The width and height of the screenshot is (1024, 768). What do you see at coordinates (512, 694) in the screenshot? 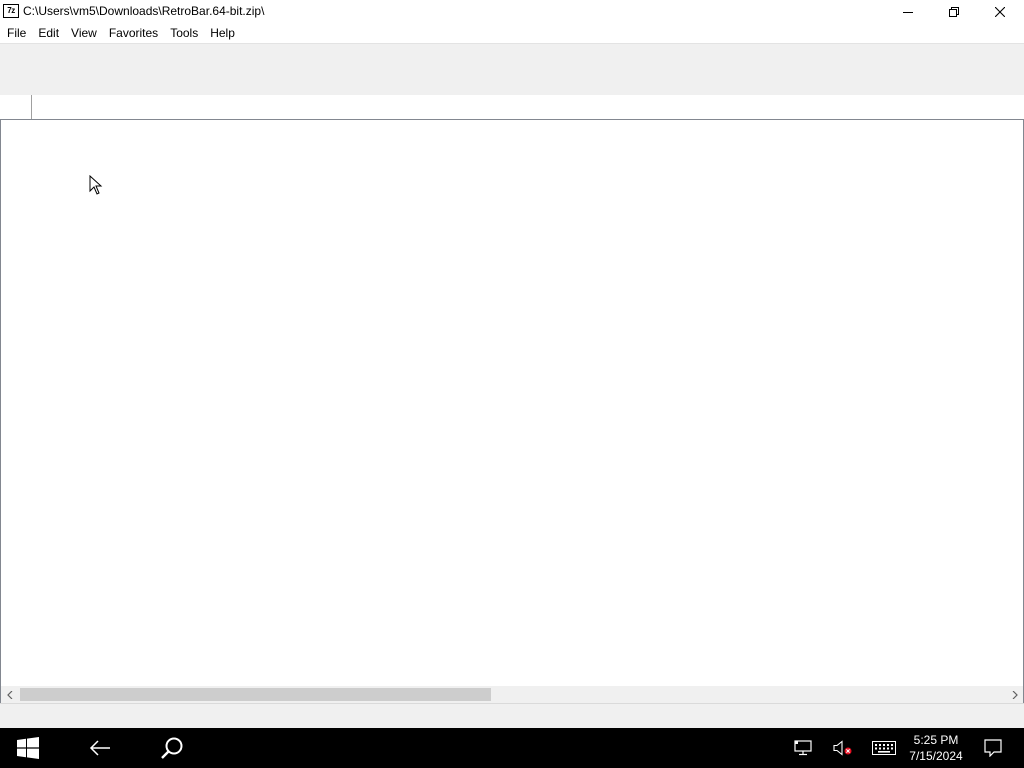
I see `horizontal-scrollbar` at bounding box center [512, 694].